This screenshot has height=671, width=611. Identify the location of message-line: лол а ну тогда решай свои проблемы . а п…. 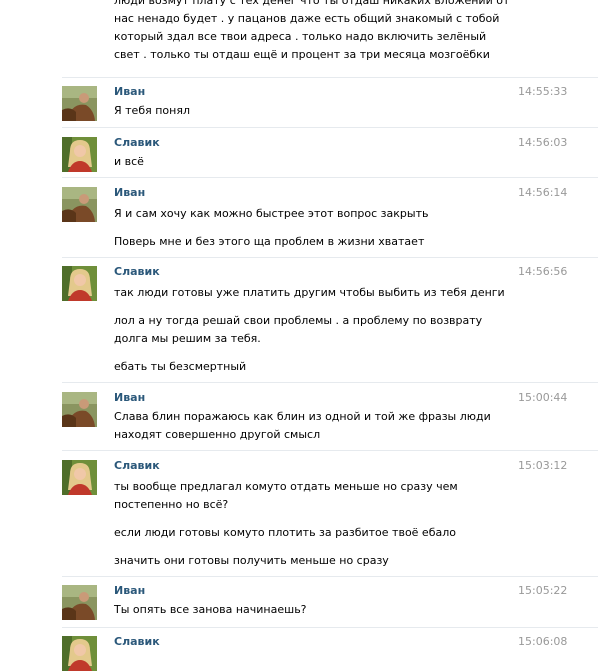
(298, 320).